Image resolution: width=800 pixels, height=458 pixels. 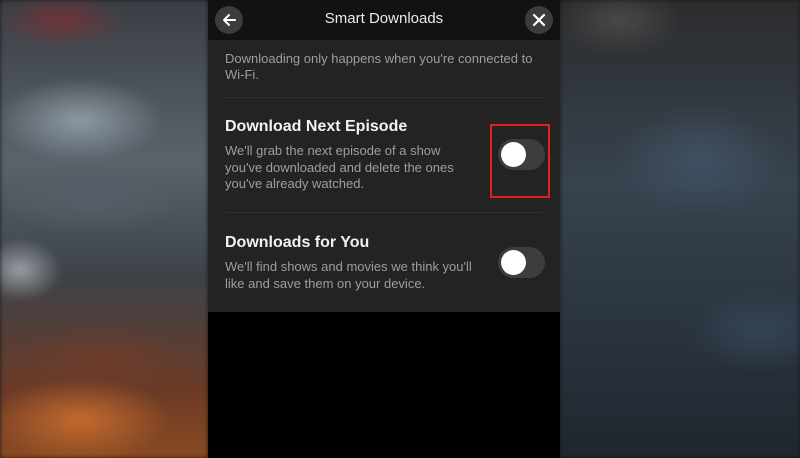 I want to click on page-title: Smart Downloads, so click(x=384, y=18).